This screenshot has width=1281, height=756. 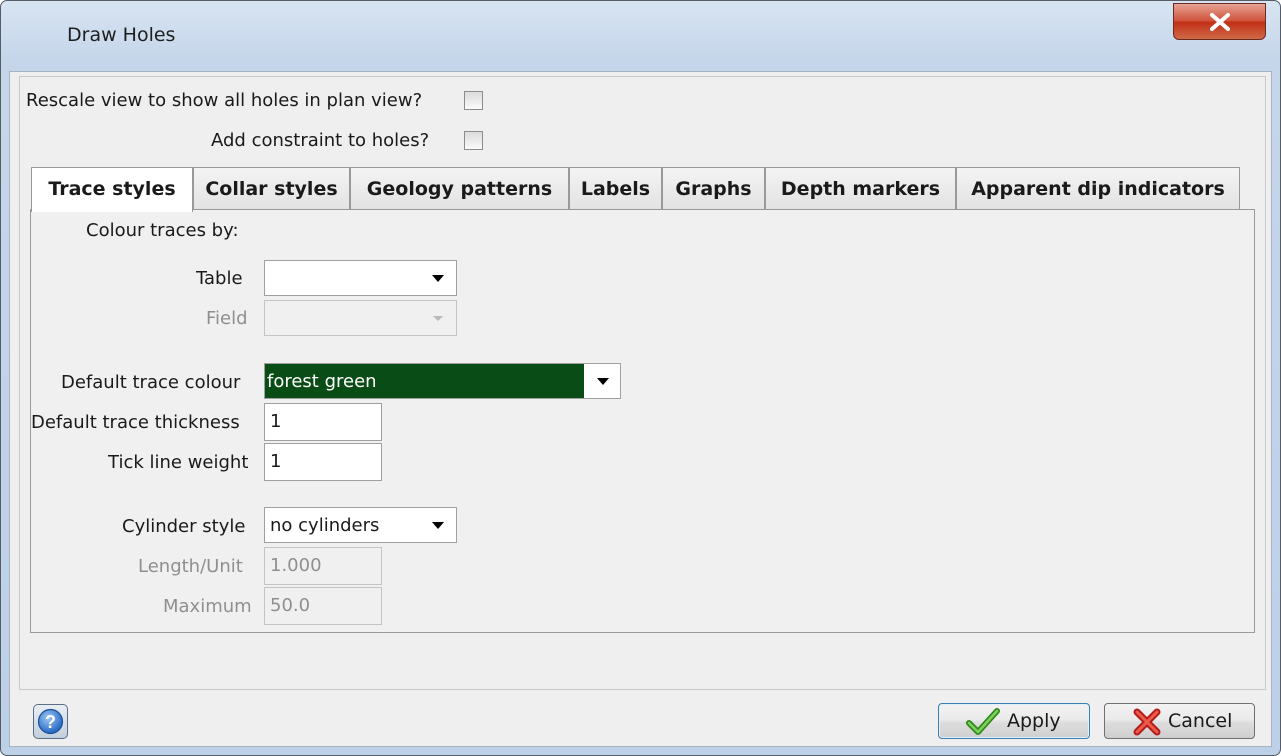 What do you see at coordinates (983, 721) in the screenshot?
I see `checkmark-icon` at bounding box center [983, 721].